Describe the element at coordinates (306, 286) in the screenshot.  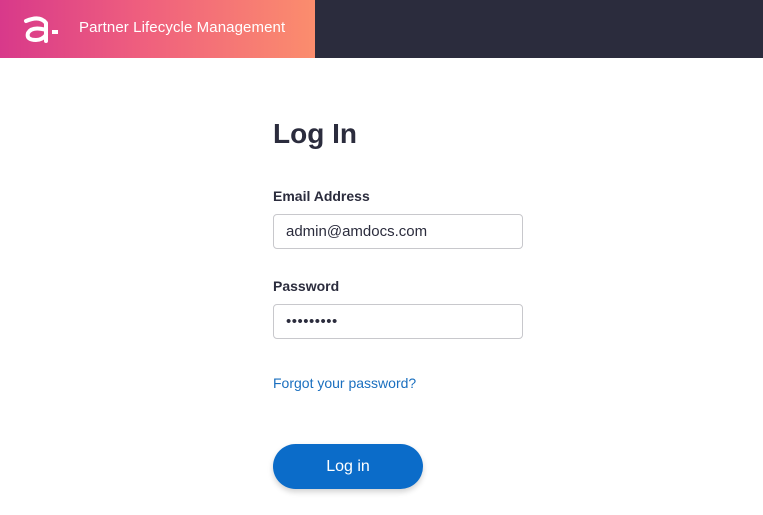
I see `password-label: Password` at that location.